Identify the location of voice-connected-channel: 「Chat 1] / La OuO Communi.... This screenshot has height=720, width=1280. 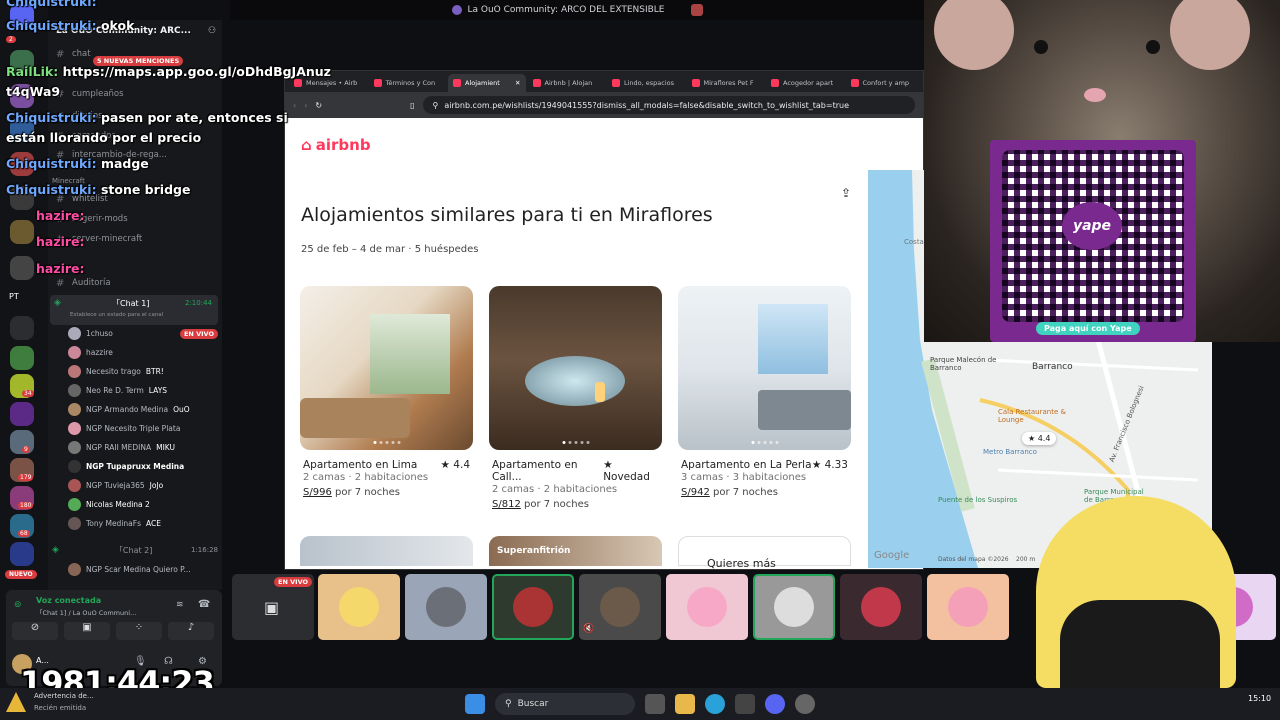
(86, 612).